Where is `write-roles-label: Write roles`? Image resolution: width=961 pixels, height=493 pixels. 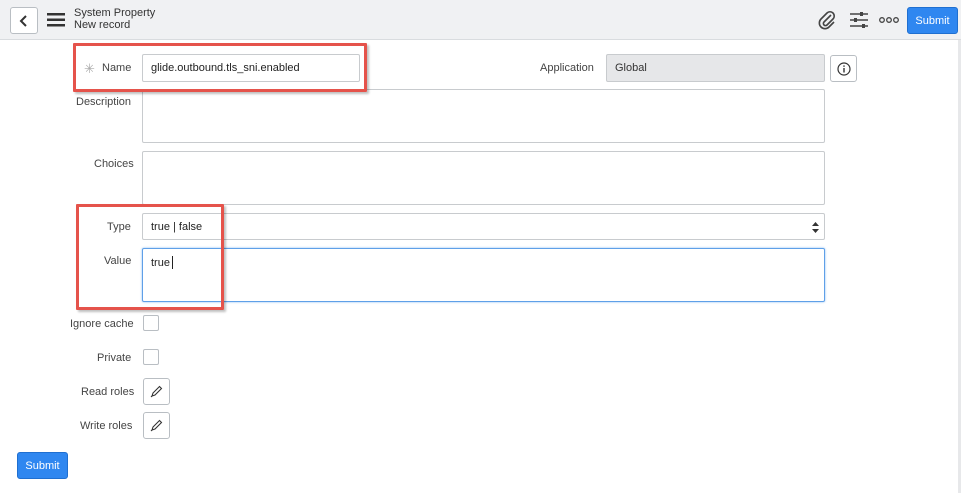
write-roles-label: Write roles is located at coordinates (106, 426).